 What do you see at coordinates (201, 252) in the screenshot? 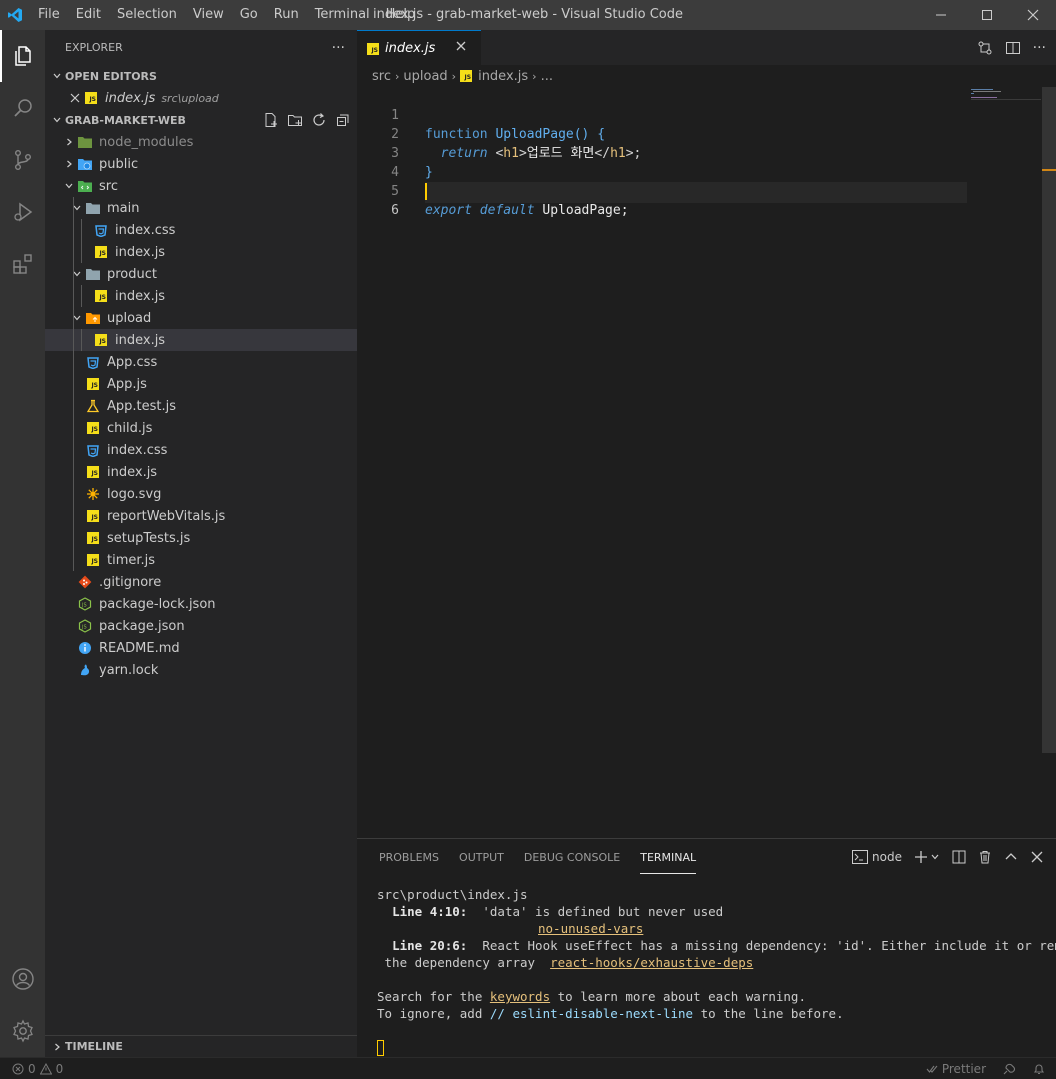
I see `tree-file-main-index-js: JS index.js` at bounding box center [201, 252].